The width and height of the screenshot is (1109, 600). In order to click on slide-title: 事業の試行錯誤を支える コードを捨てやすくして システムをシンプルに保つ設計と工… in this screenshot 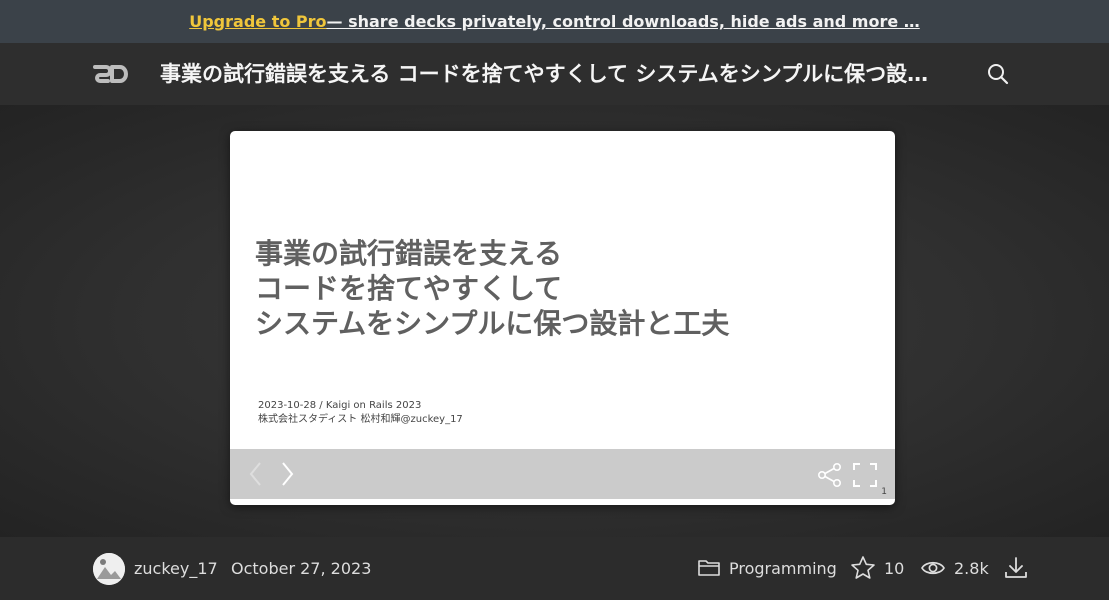, I will do `click(565, 288)`.